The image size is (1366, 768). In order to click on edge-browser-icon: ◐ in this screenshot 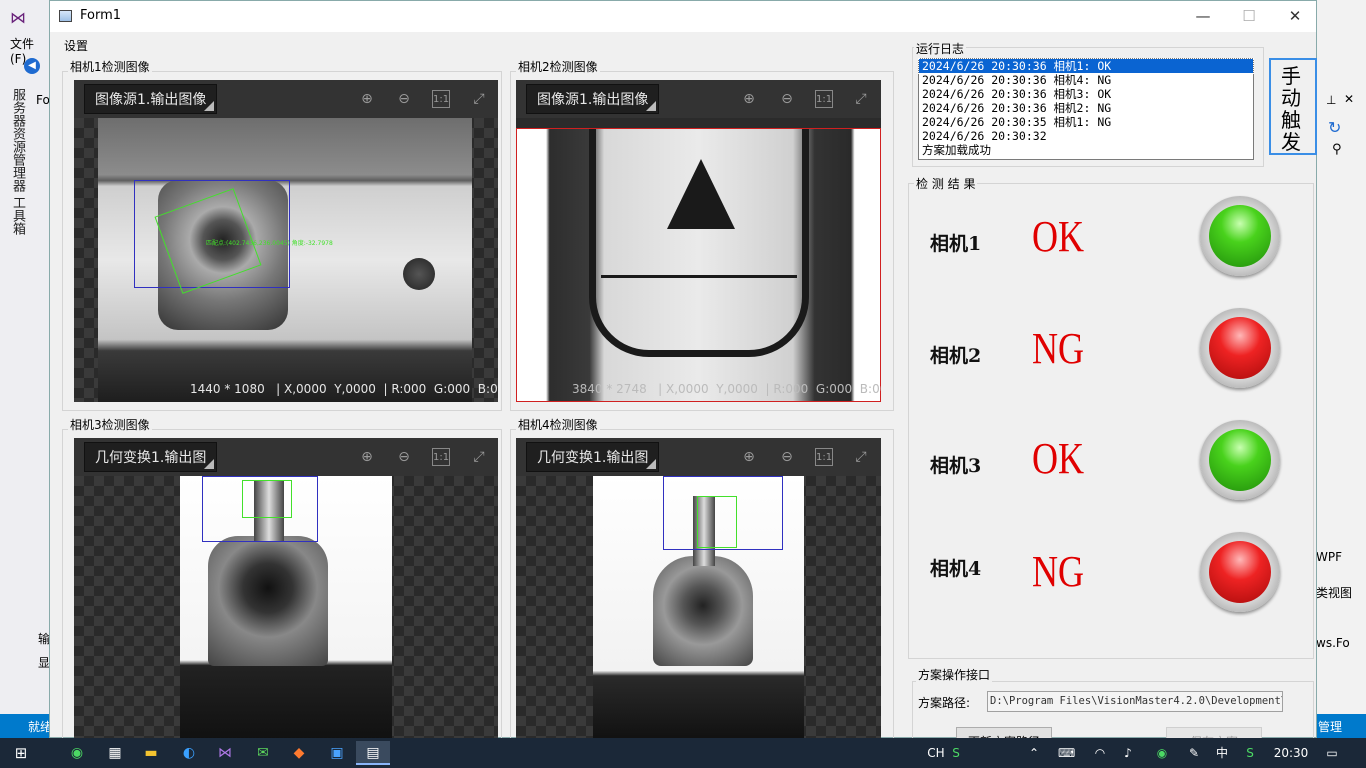, I will do `click(189, 753)`.